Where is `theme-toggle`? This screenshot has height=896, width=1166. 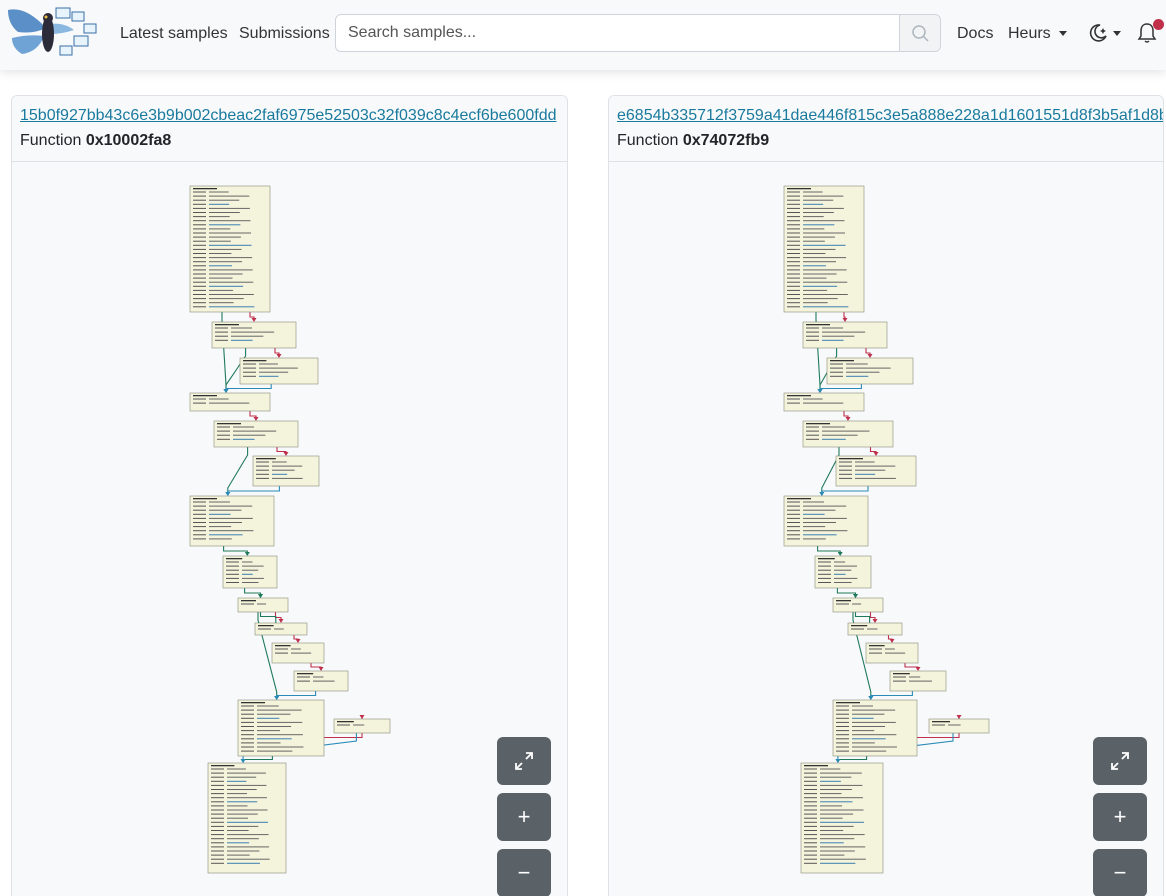
theme-toggle is located at coordinates (1107, 34).